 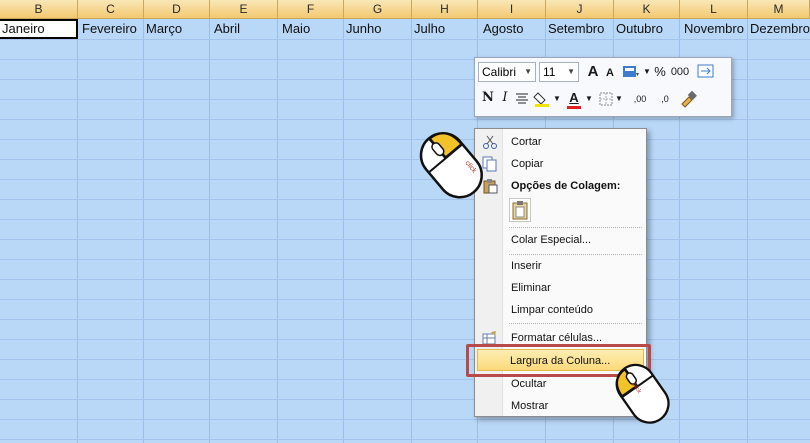 What do you see at coordinates (244, 9) in the screenshot?
I see `column-header-e: E` at bounding box center [244, 9].